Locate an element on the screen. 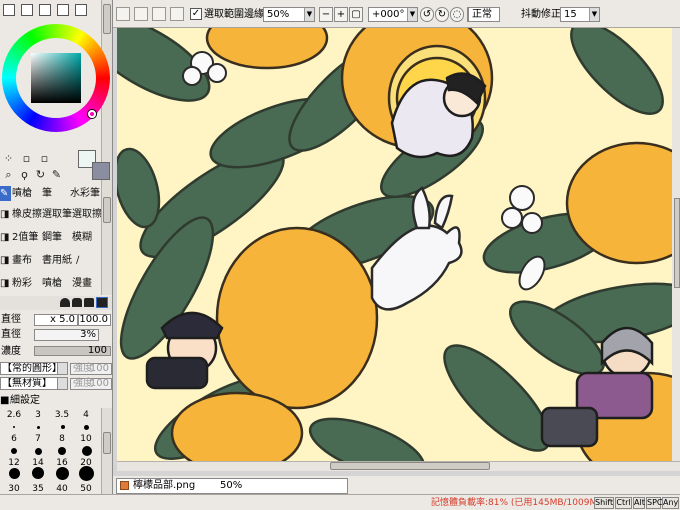 The image size is (680, 510). size-preset: 8 is located at coordinates (62, 439).